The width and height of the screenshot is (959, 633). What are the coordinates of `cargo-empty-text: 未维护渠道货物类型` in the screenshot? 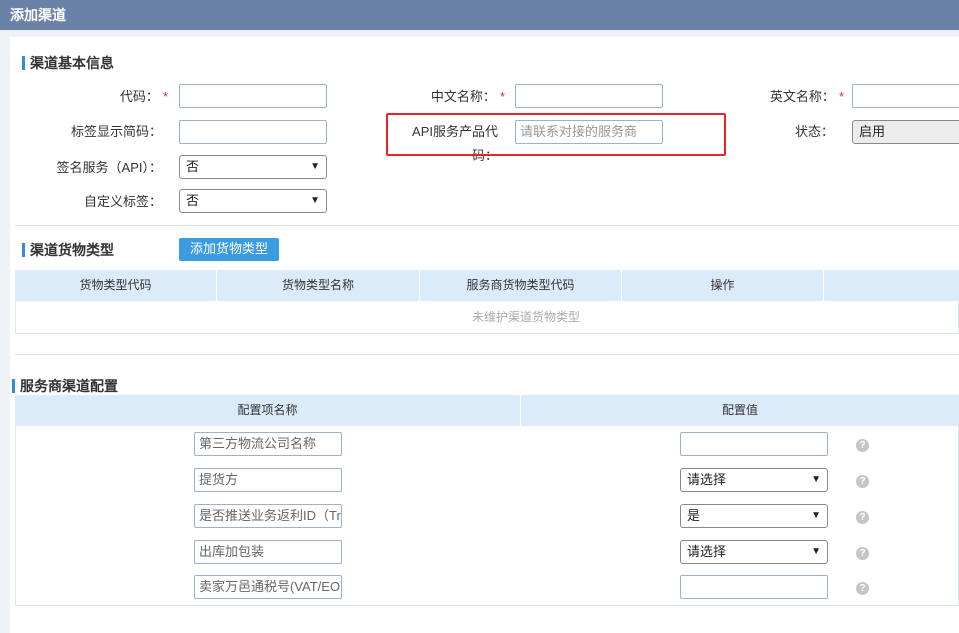 It's located at (525, 317).